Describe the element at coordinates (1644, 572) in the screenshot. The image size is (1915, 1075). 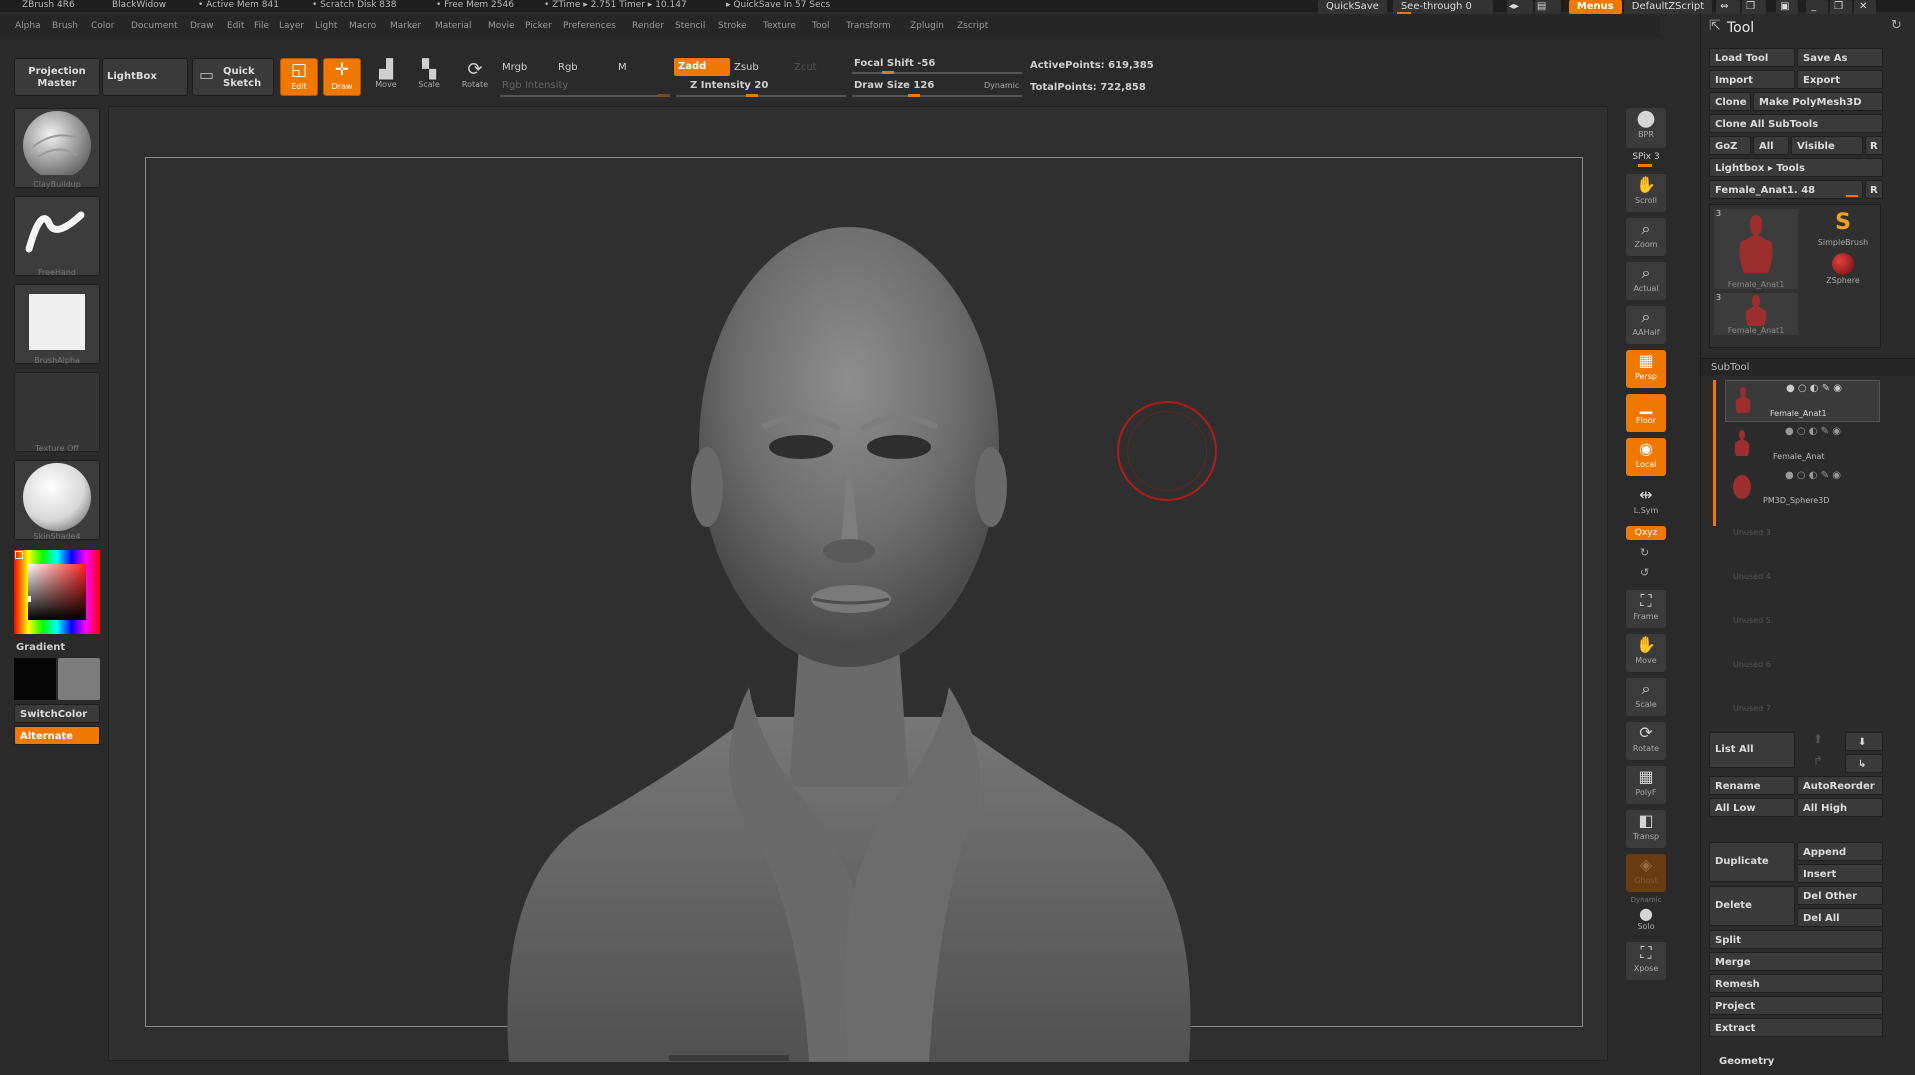
I see `rotate-z-icon: ↺` at that location.